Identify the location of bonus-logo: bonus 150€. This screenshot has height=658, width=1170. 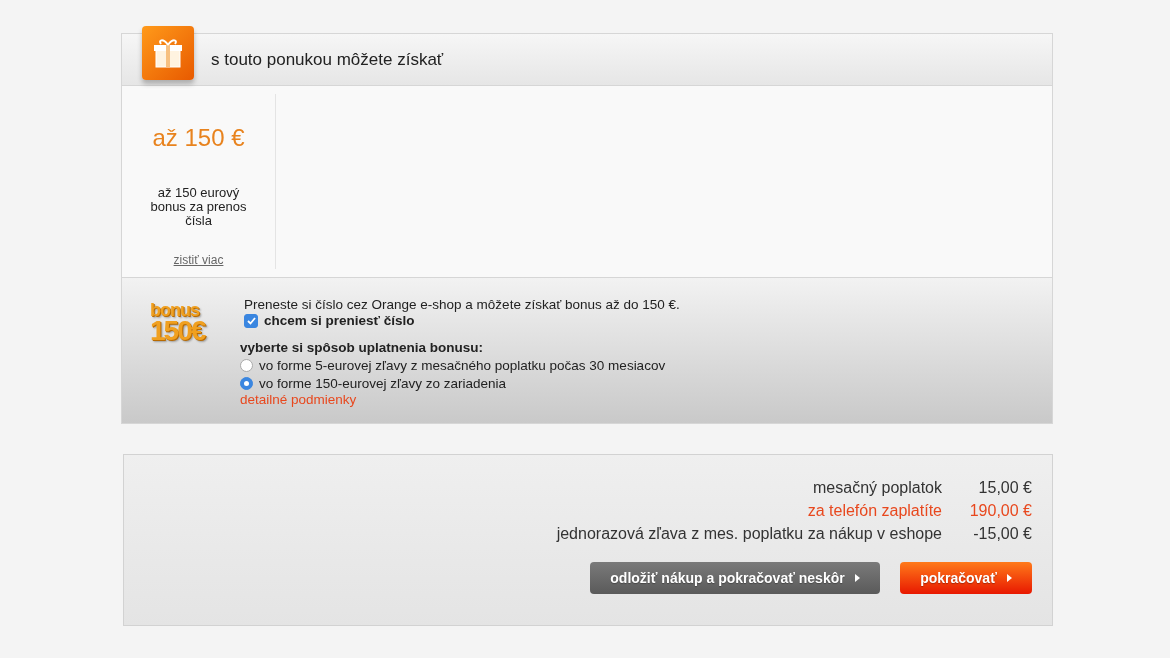
(178, 325).